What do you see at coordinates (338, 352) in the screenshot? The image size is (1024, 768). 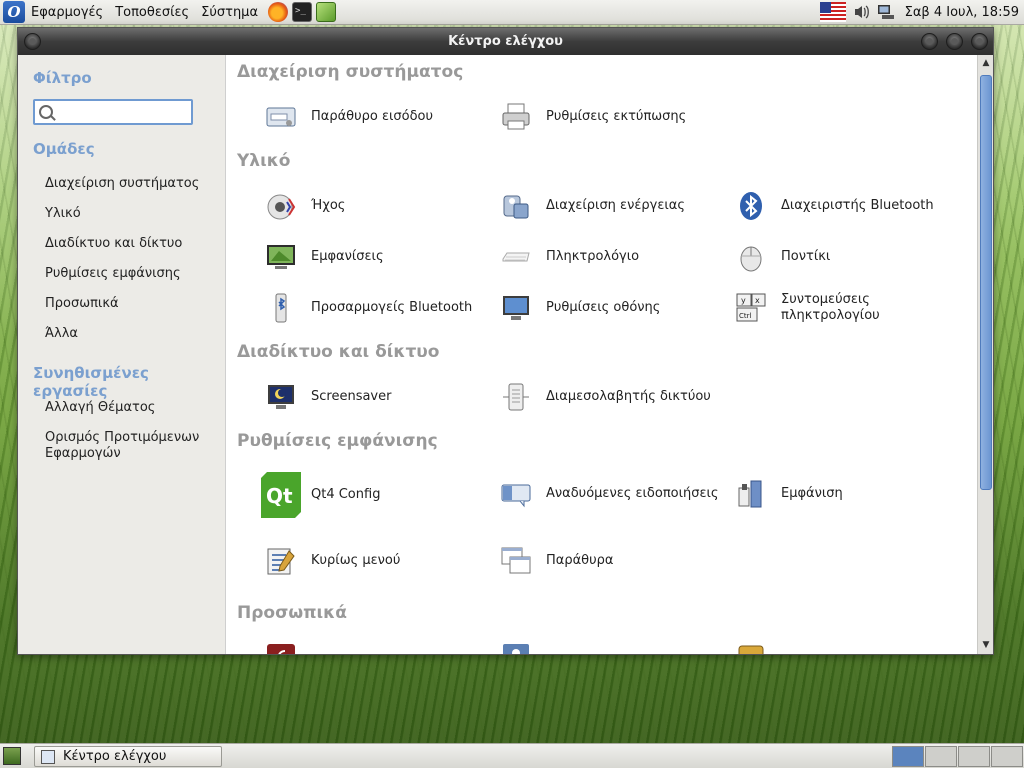 I see `section-internet-network: Διαδίκτυο και δίκτυο` at bounding box center [338, 352].